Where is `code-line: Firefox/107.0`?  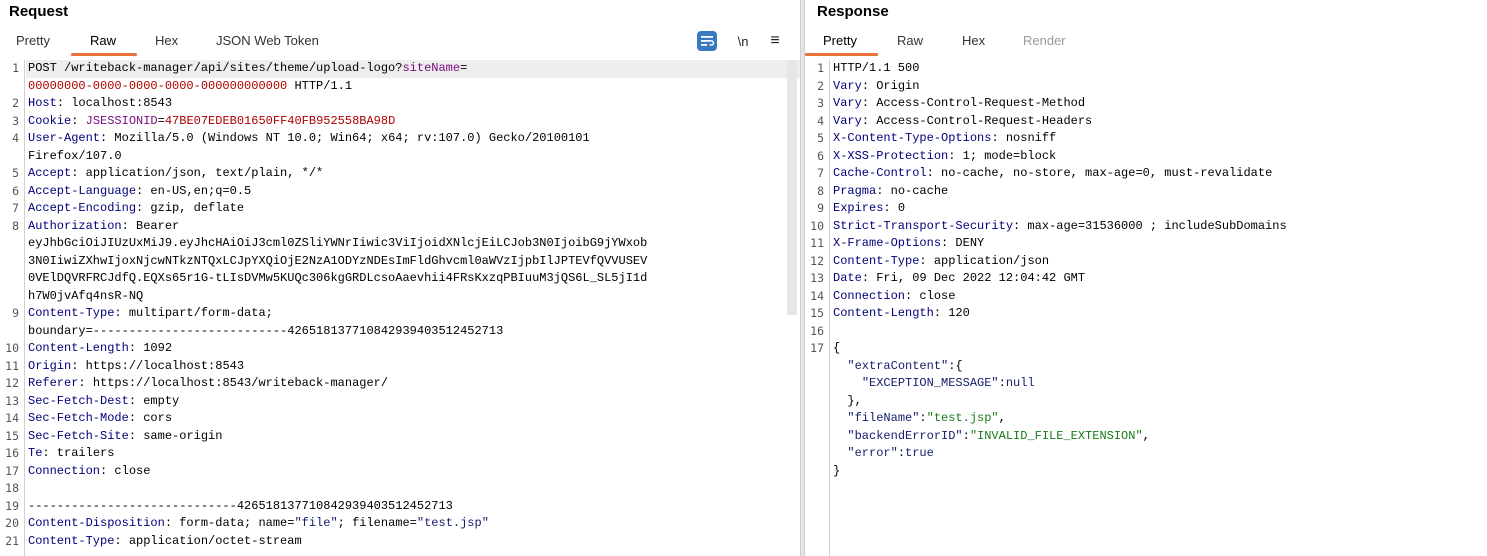 code-line: Firefox/107.0 is located at coordinates (413, 157).